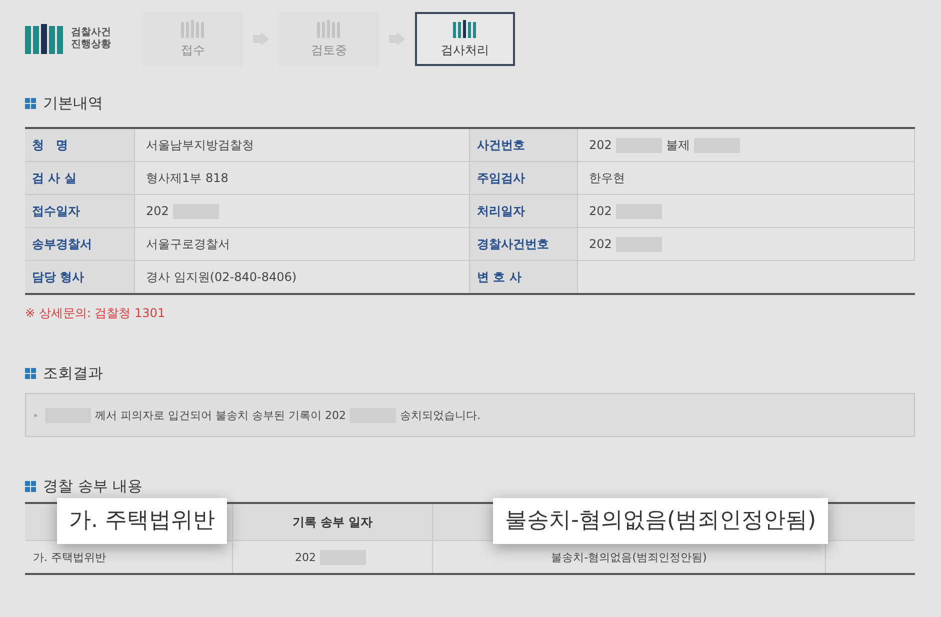  I want to click on column-header: 기록 송부 일자, so click(332, 522).